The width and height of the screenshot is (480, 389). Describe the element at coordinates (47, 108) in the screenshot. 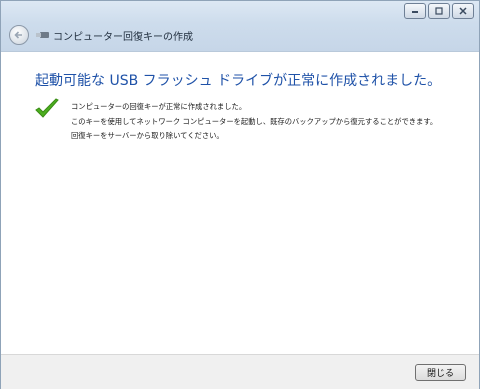

I see `checkmark-icon` at that location.